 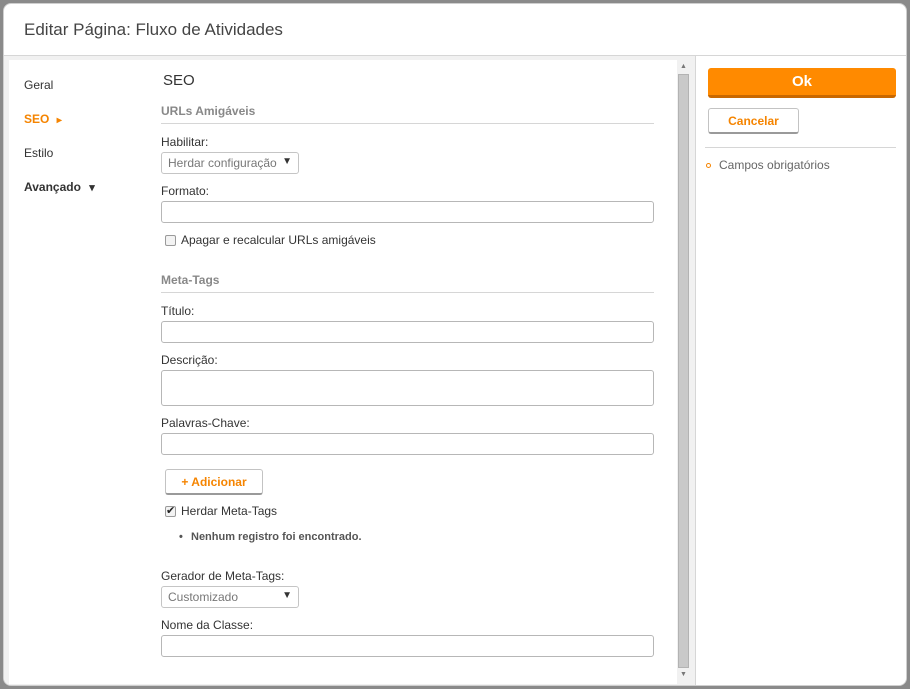 I want to click on add-button: + Adicionar, so click(x=214, y=482).